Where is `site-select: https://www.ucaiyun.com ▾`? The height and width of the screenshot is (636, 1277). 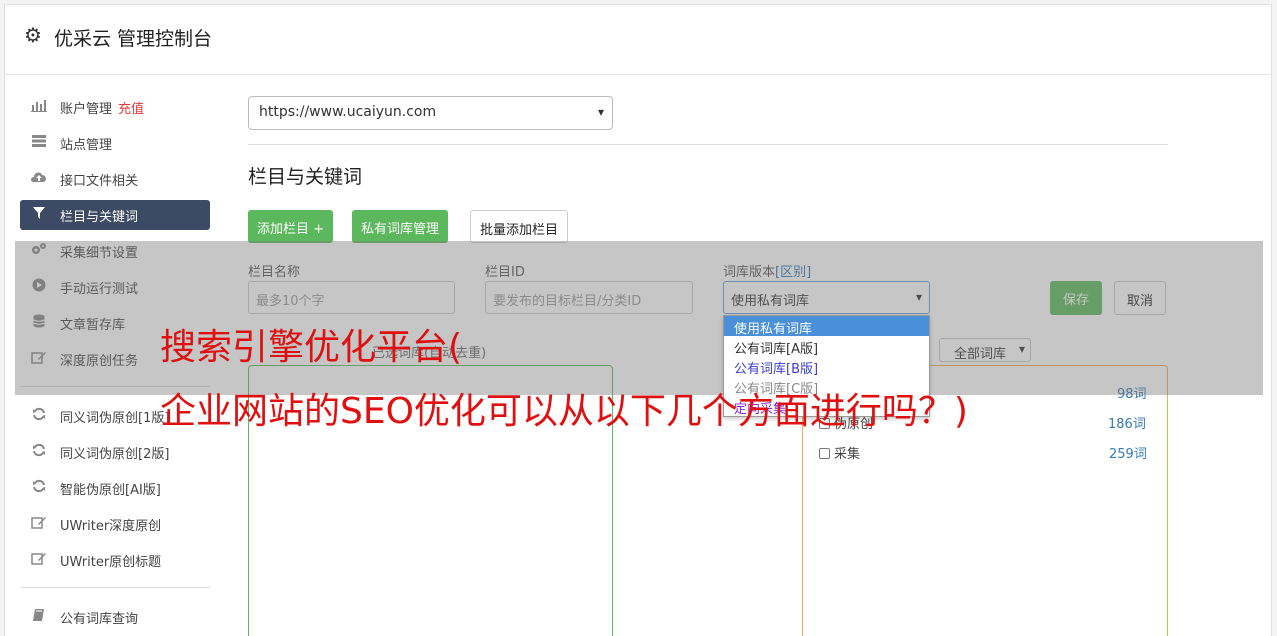 site-select: https://www.ucaiyun.com ▾ is located at coordinates (430, 113).